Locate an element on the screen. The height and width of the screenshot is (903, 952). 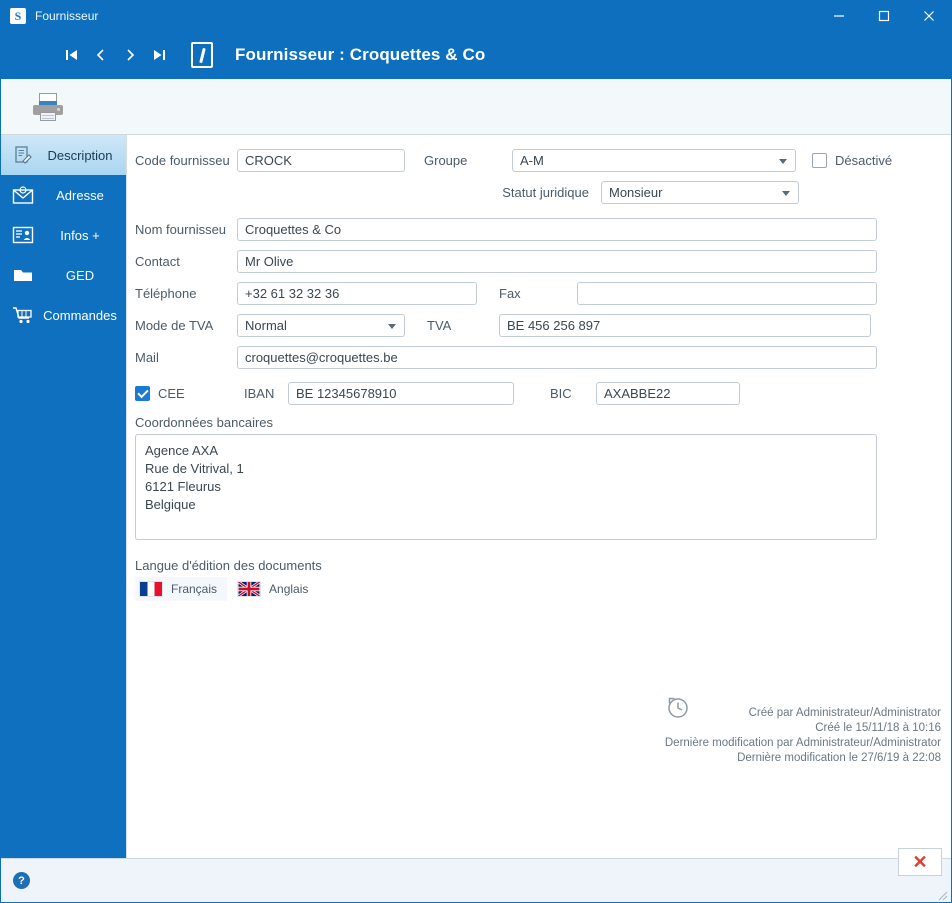
sidebar-item-label: Adresse is located at coordinates (80, 195).